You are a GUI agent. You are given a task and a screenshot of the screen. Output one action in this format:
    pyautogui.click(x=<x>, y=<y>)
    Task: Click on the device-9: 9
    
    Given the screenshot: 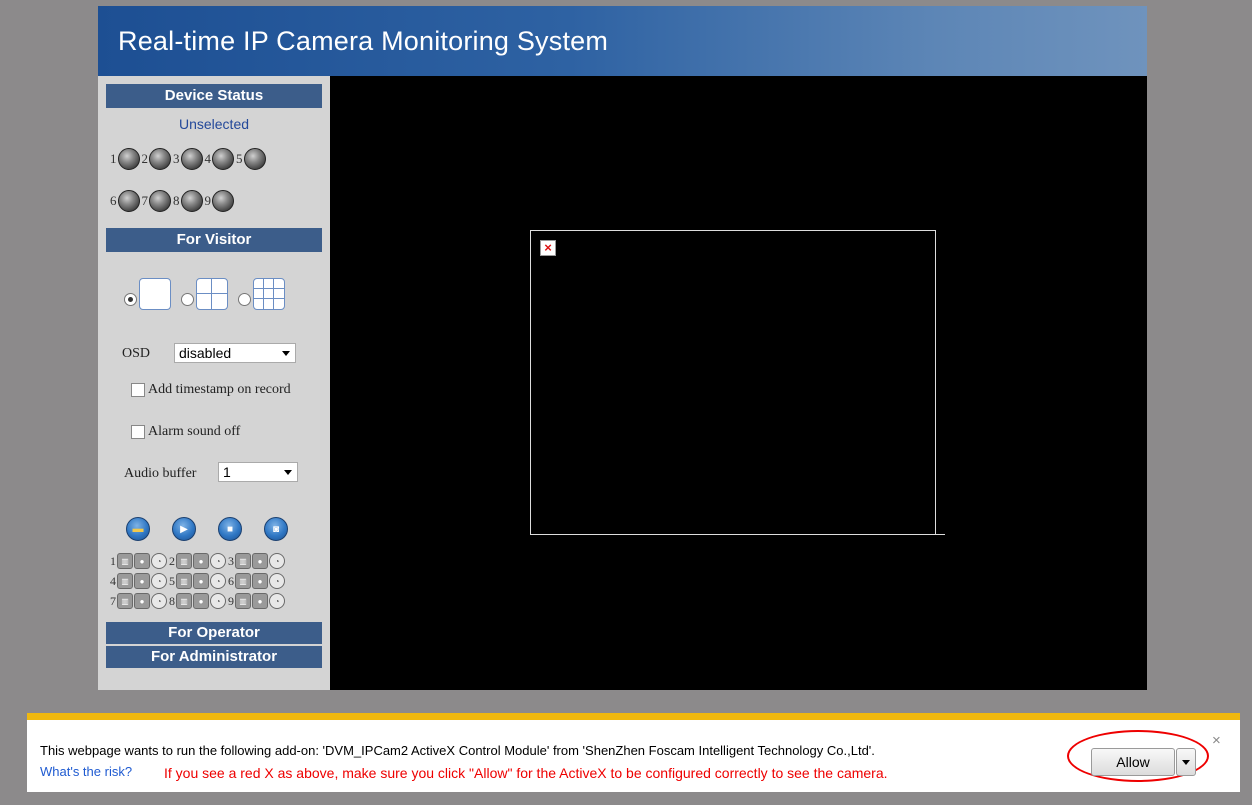 What is the action you would take?
    pyautogui.click(x=219, y=201)
    